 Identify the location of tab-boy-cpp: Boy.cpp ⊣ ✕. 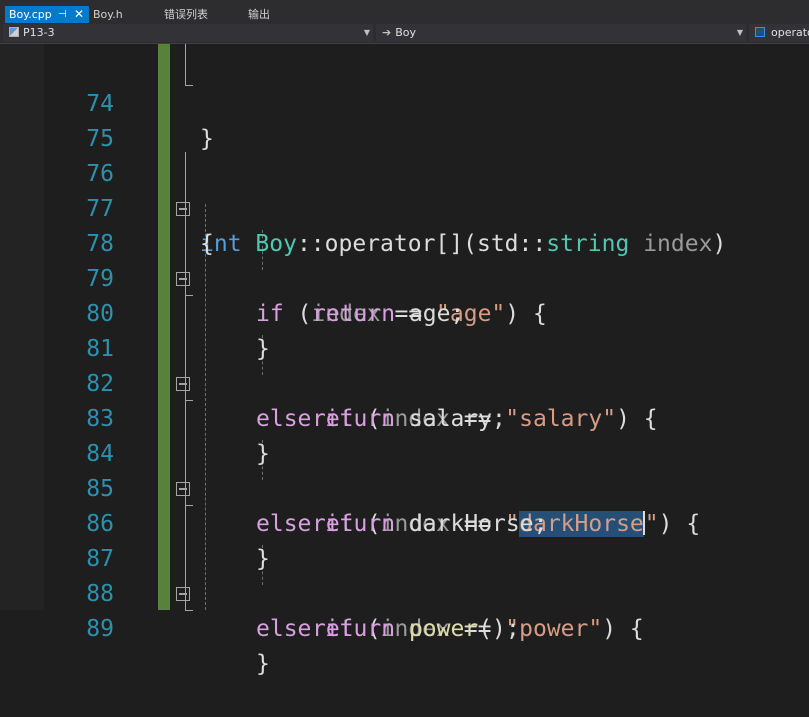
(47, 14).